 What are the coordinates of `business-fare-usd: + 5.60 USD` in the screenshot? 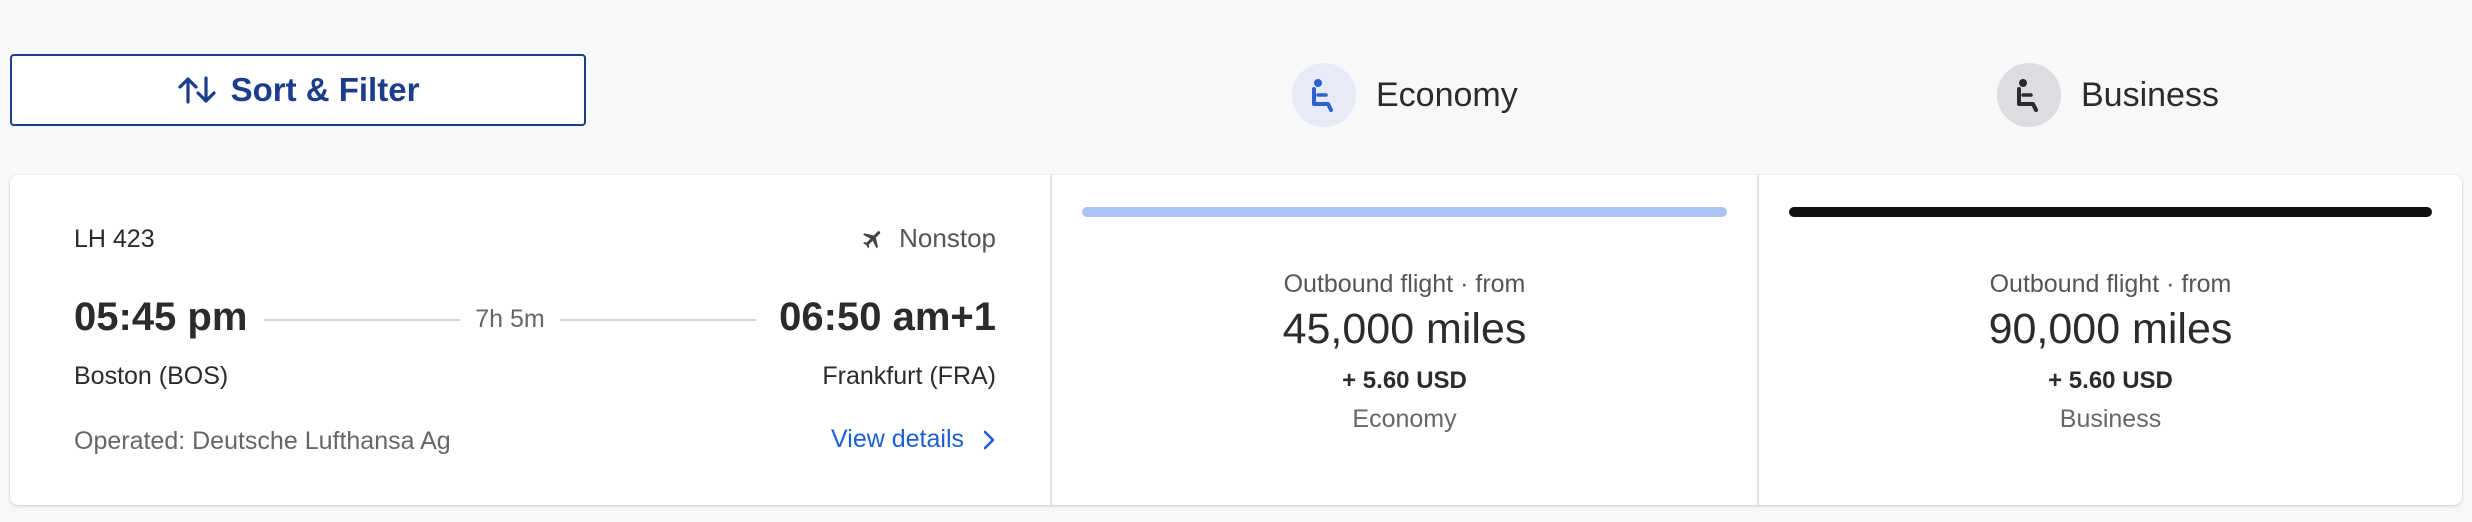 It's located at (2110, 380).